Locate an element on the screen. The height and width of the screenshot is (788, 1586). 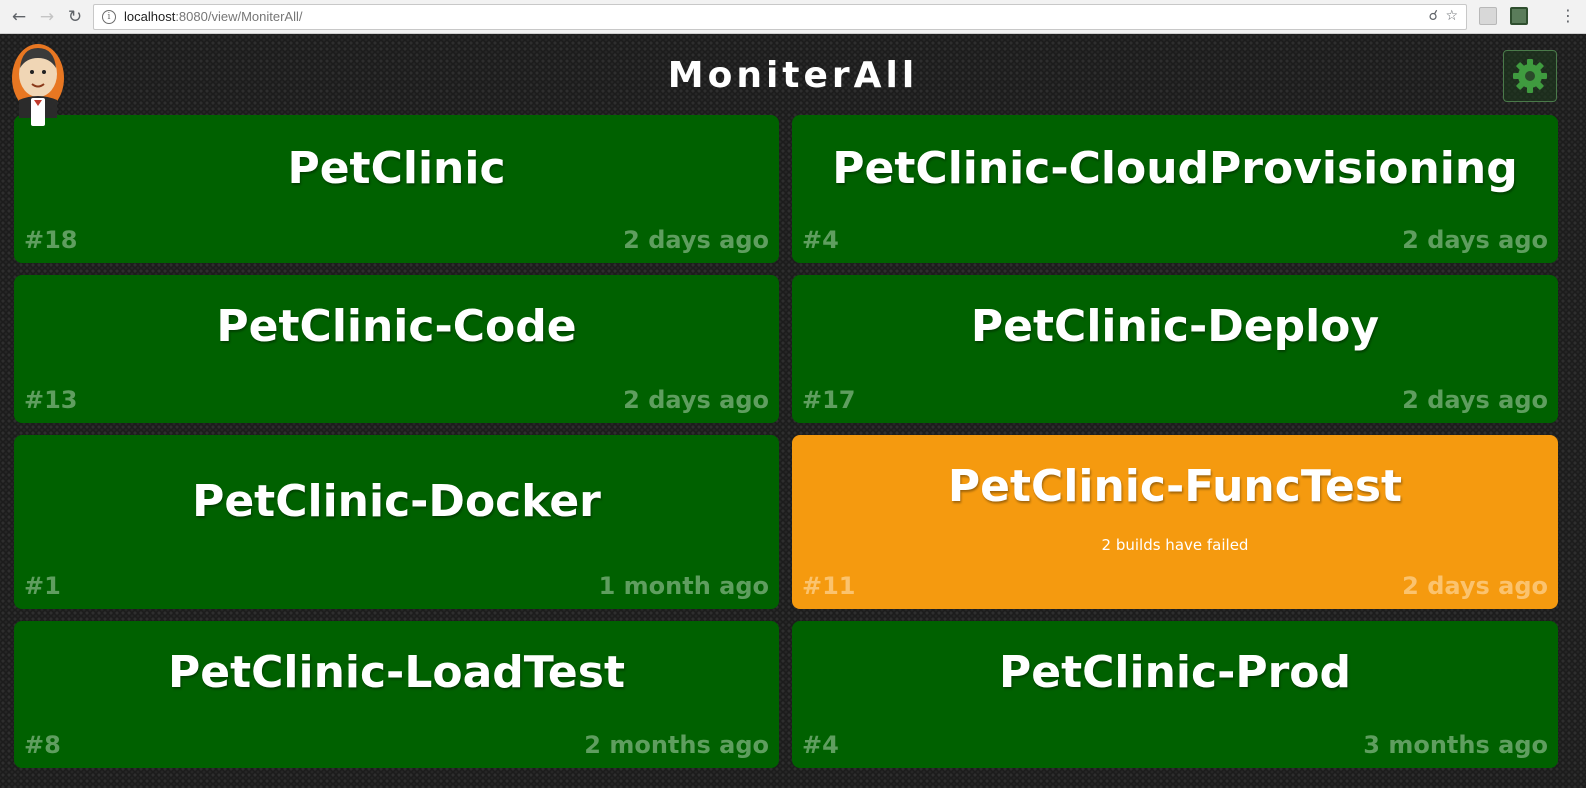
build-age: 1 month ago is located at coordinates (683, 586).